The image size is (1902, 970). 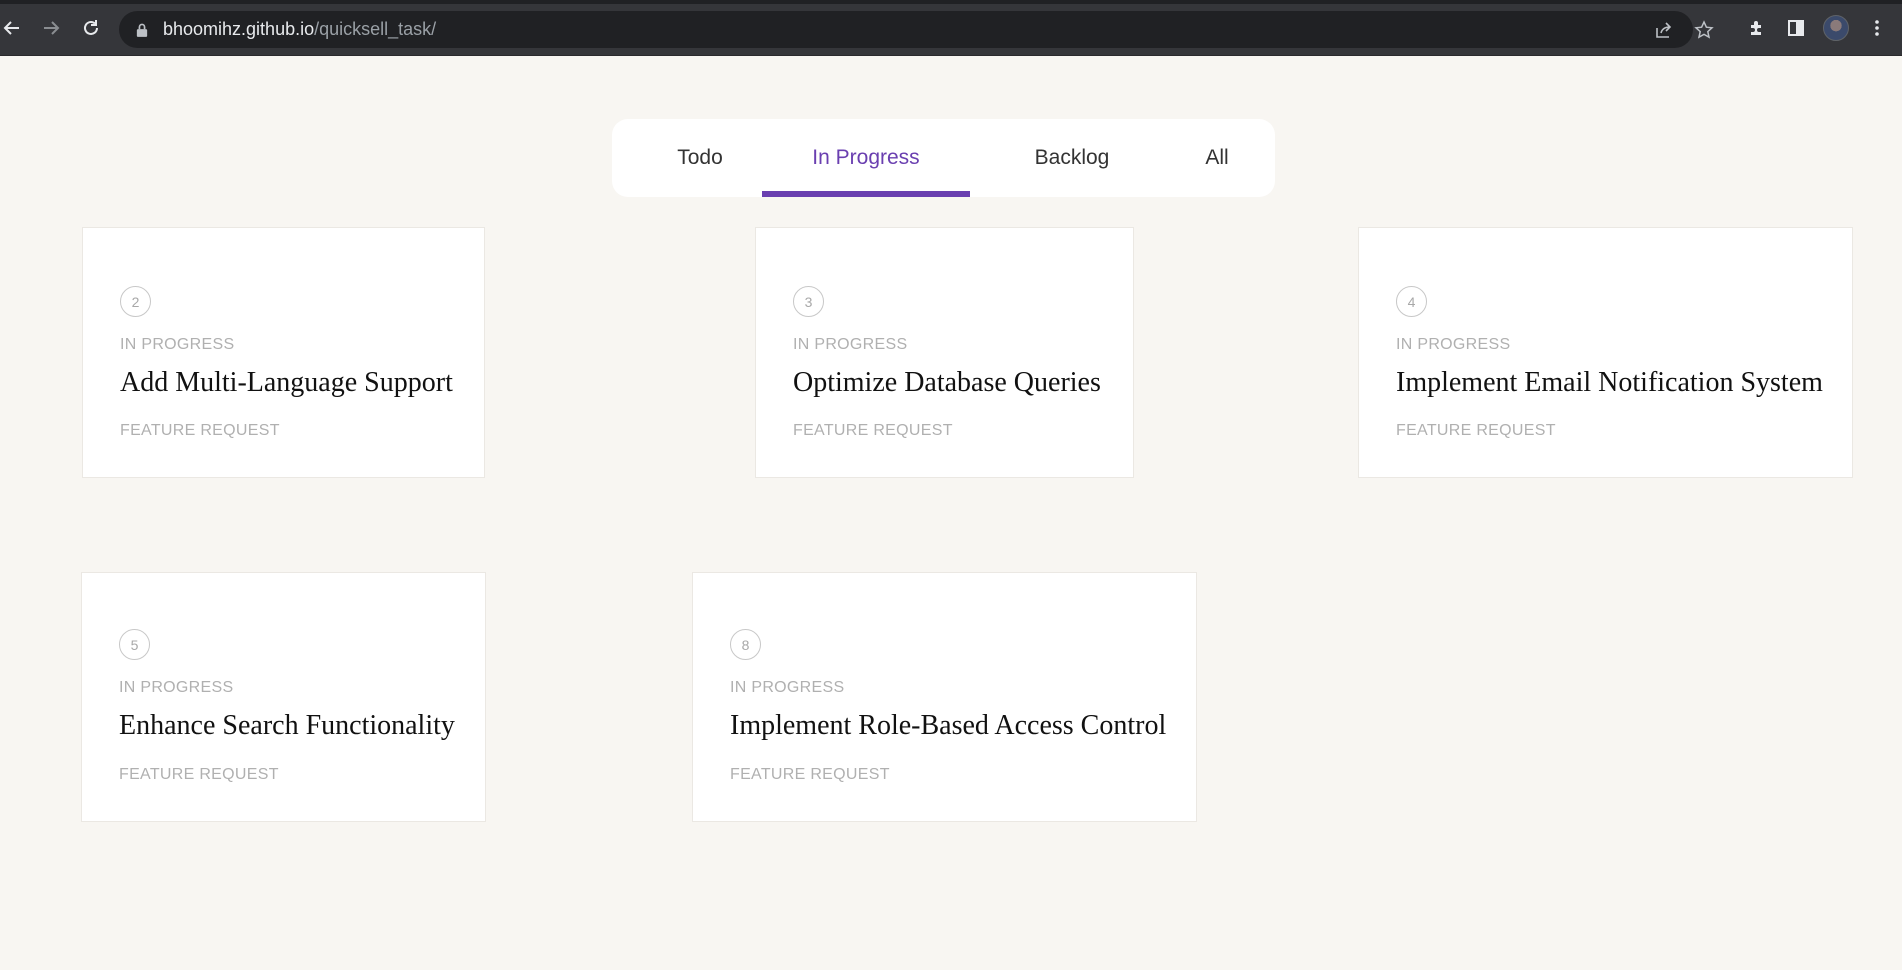 I want to click on task-title: Add Multi-Language Support, so click(x=286, y=382).